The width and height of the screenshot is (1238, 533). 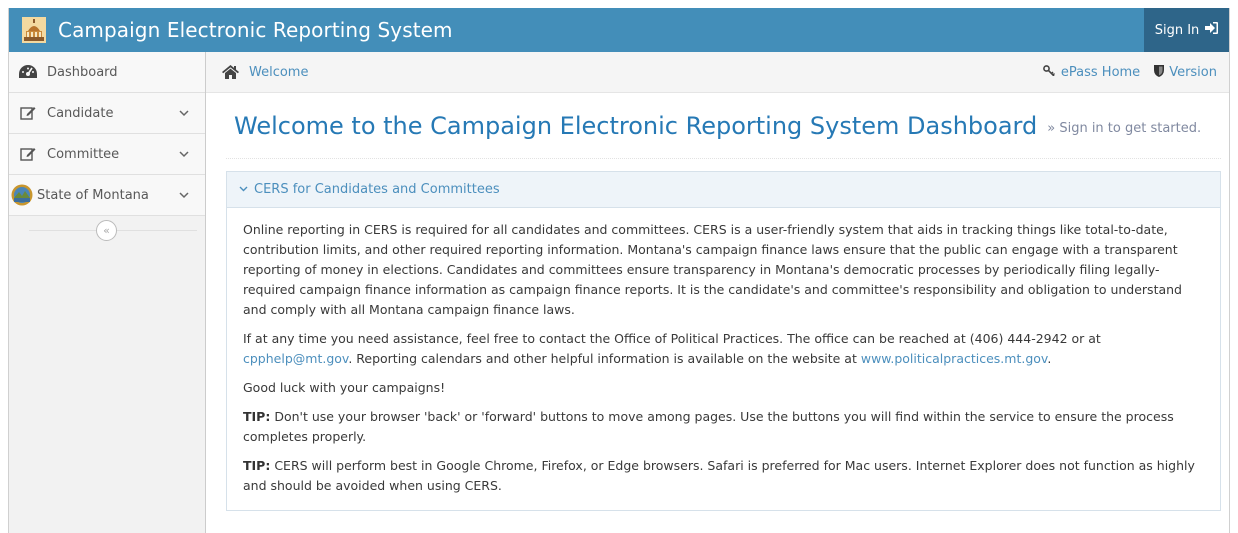 What do you see at coordinates (1177, 30) in the screenshot?
I see `sign-in-label: Sign In` at bounding box center [1177, 30].